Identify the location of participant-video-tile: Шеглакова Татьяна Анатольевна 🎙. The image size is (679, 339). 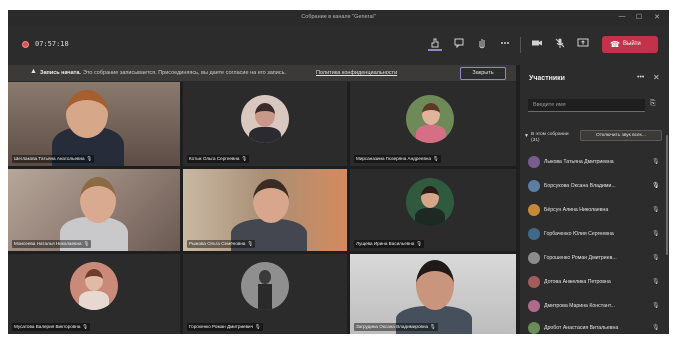
(94, 124).